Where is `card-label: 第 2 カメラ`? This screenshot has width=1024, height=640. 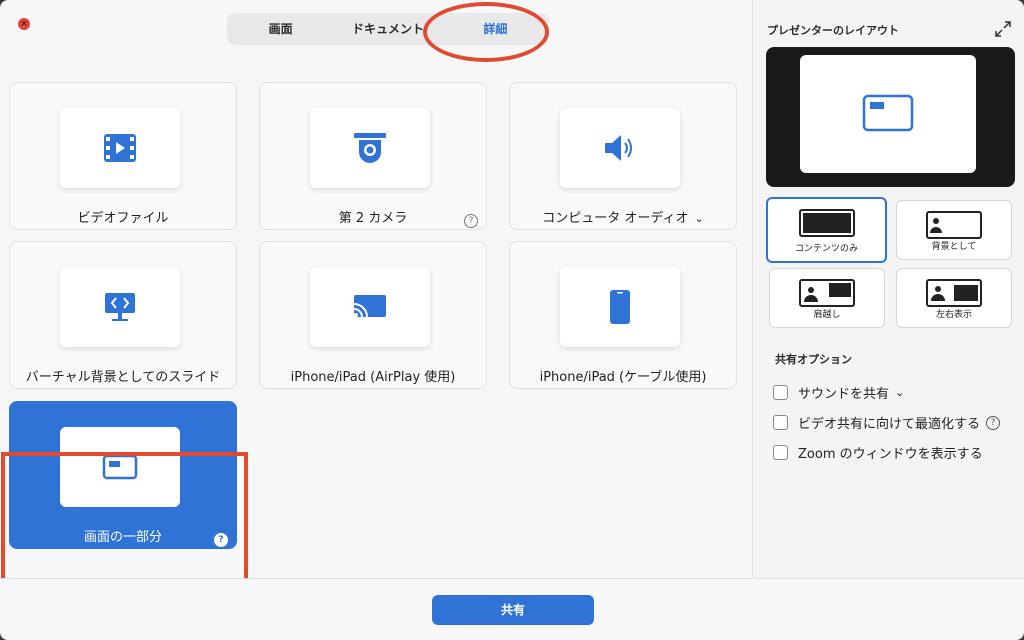 card-label: 第 2 カメラ is located at coordinates (373, 218).